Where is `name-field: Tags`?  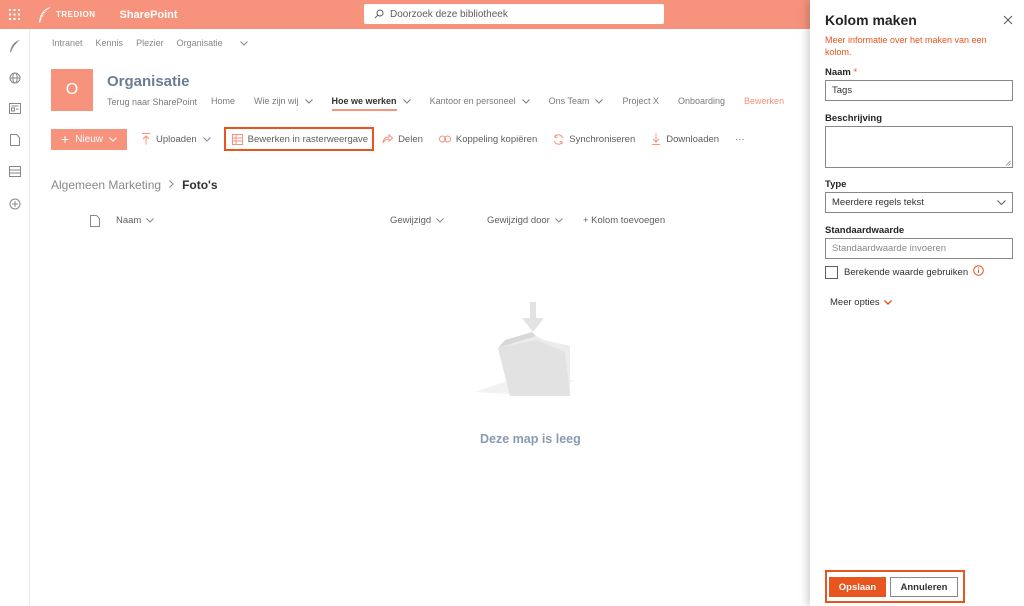
name-field: Tags is located at coordinates (919, 90).